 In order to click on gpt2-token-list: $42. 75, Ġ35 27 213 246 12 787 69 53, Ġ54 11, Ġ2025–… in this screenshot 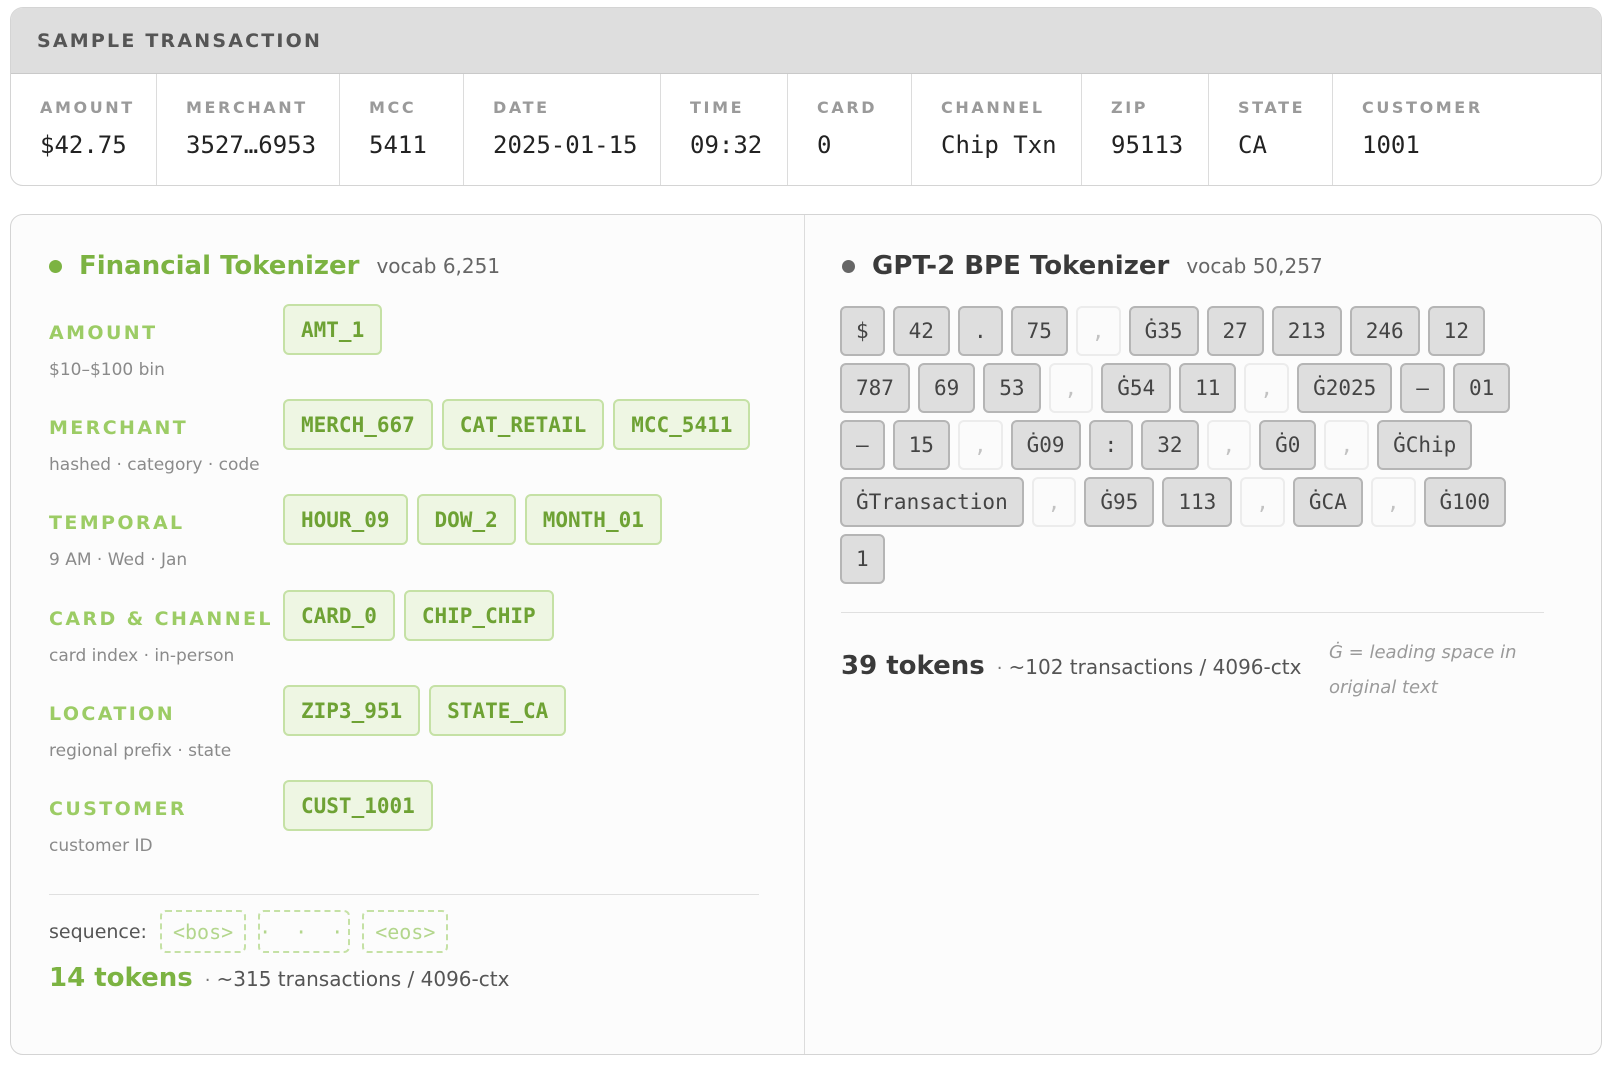, I will do `click(1200, 448)`.